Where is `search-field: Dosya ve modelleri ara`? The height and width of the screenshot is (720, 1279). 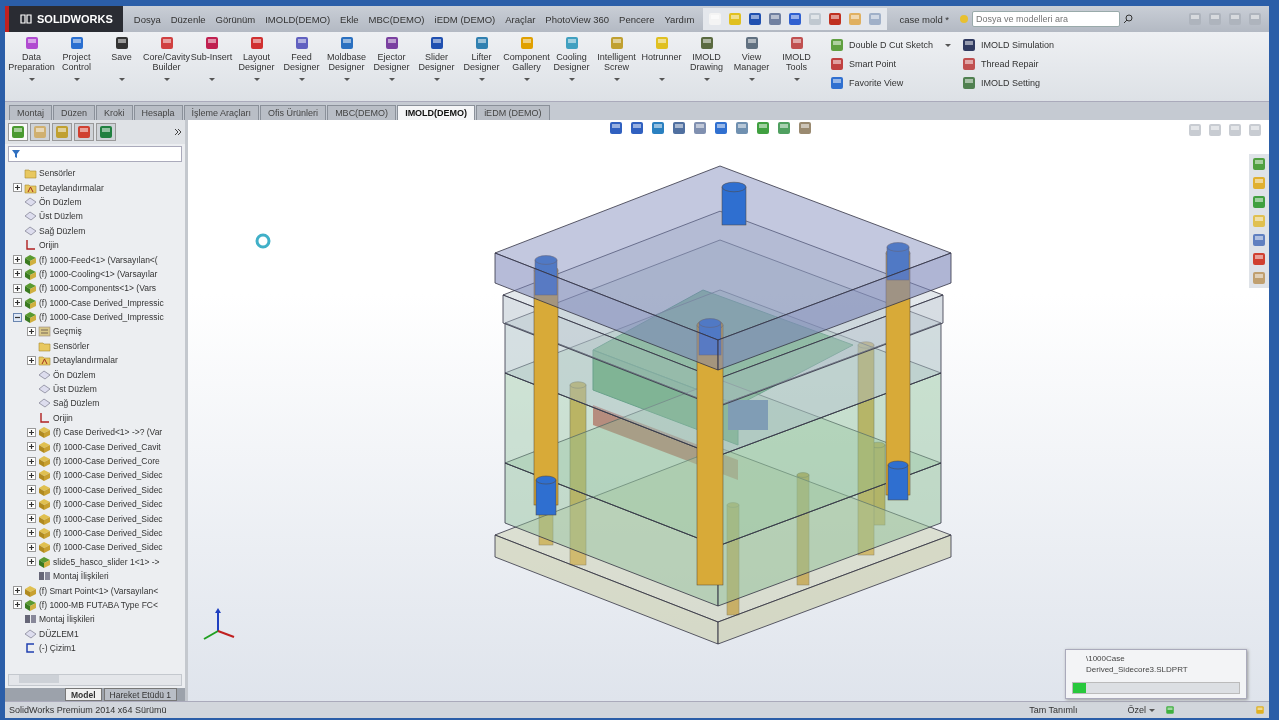
search-field: Dosya ve modelleri ara is located at coordinates (1046, 19).